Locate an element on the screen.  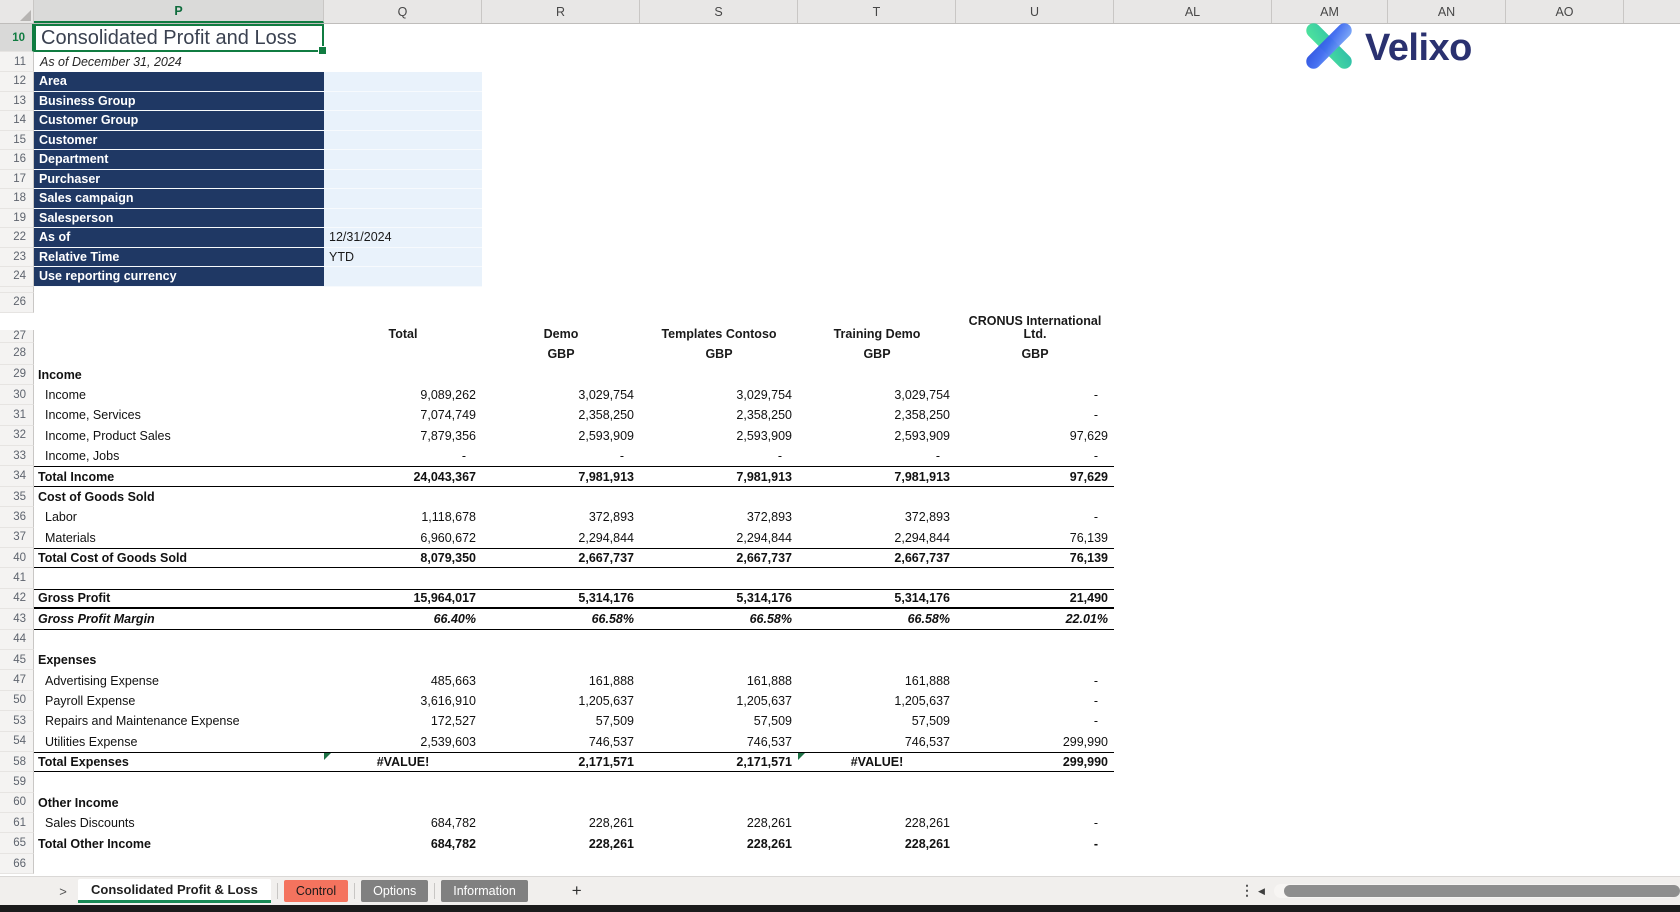
column-header-Q: Q is located at coordinates (403, 11).